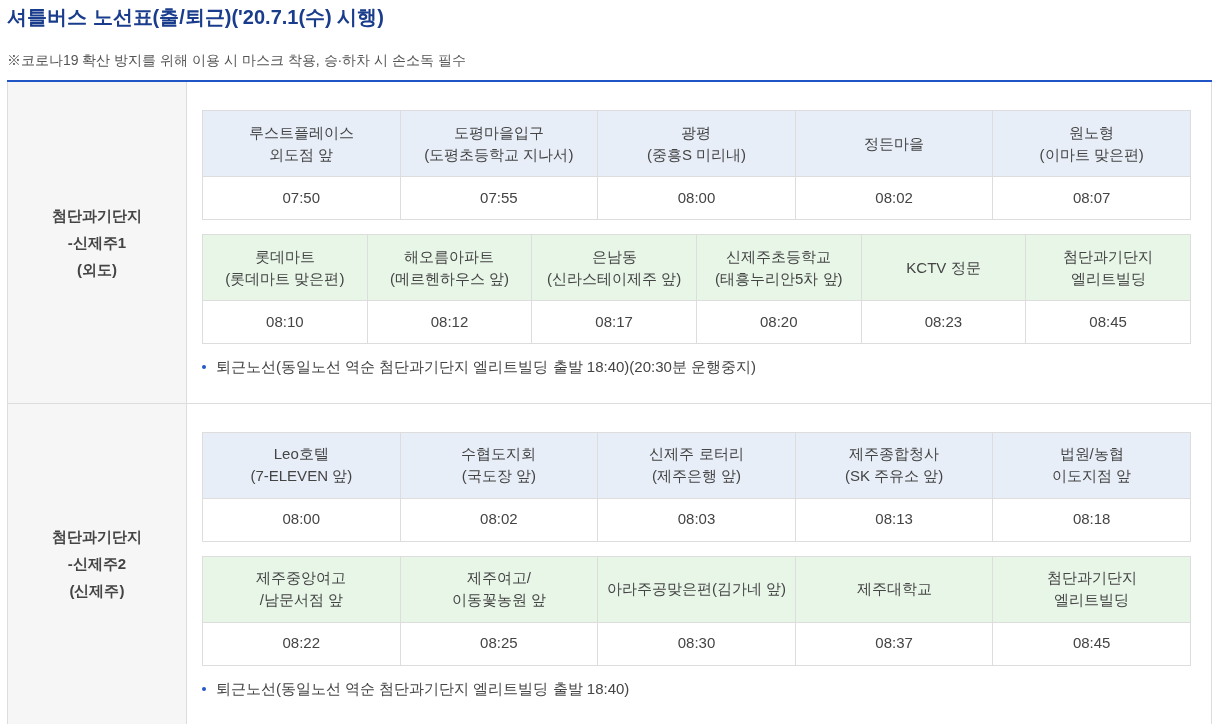 This screenshot has width=1220, height=724. I want to click on stop-name-cell: 광평 (중흥S 미리내), so click(696, 143).